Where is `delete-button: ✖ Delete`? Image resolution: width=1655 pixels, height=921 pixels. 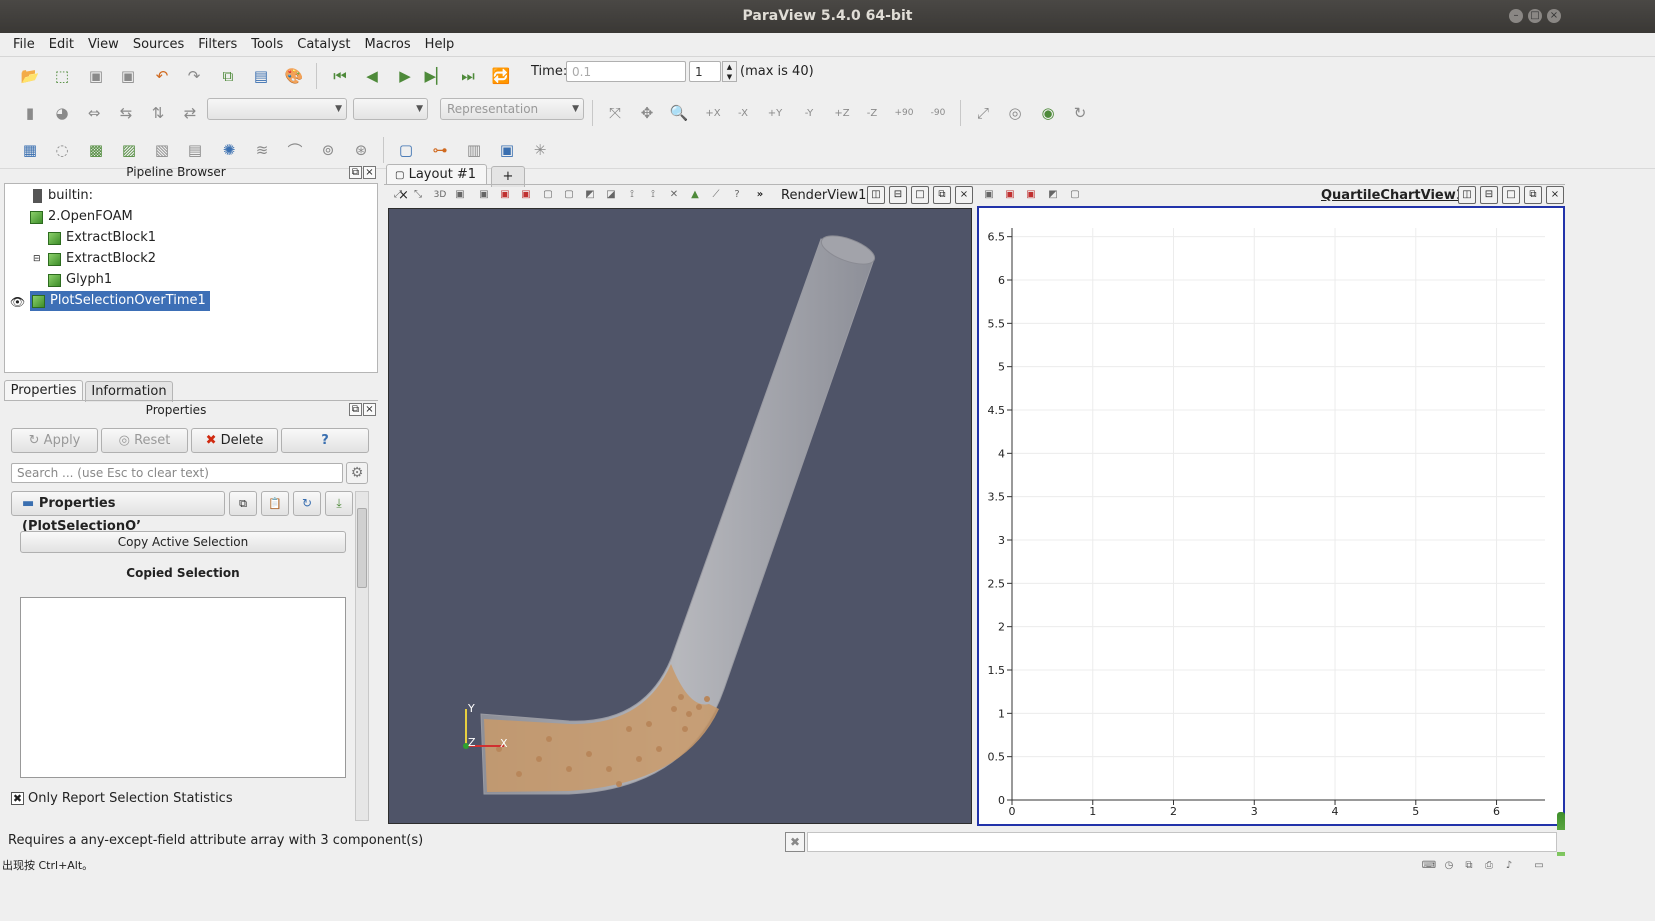
delete-button: ✖ Delete is located at coordinates (234, 440).